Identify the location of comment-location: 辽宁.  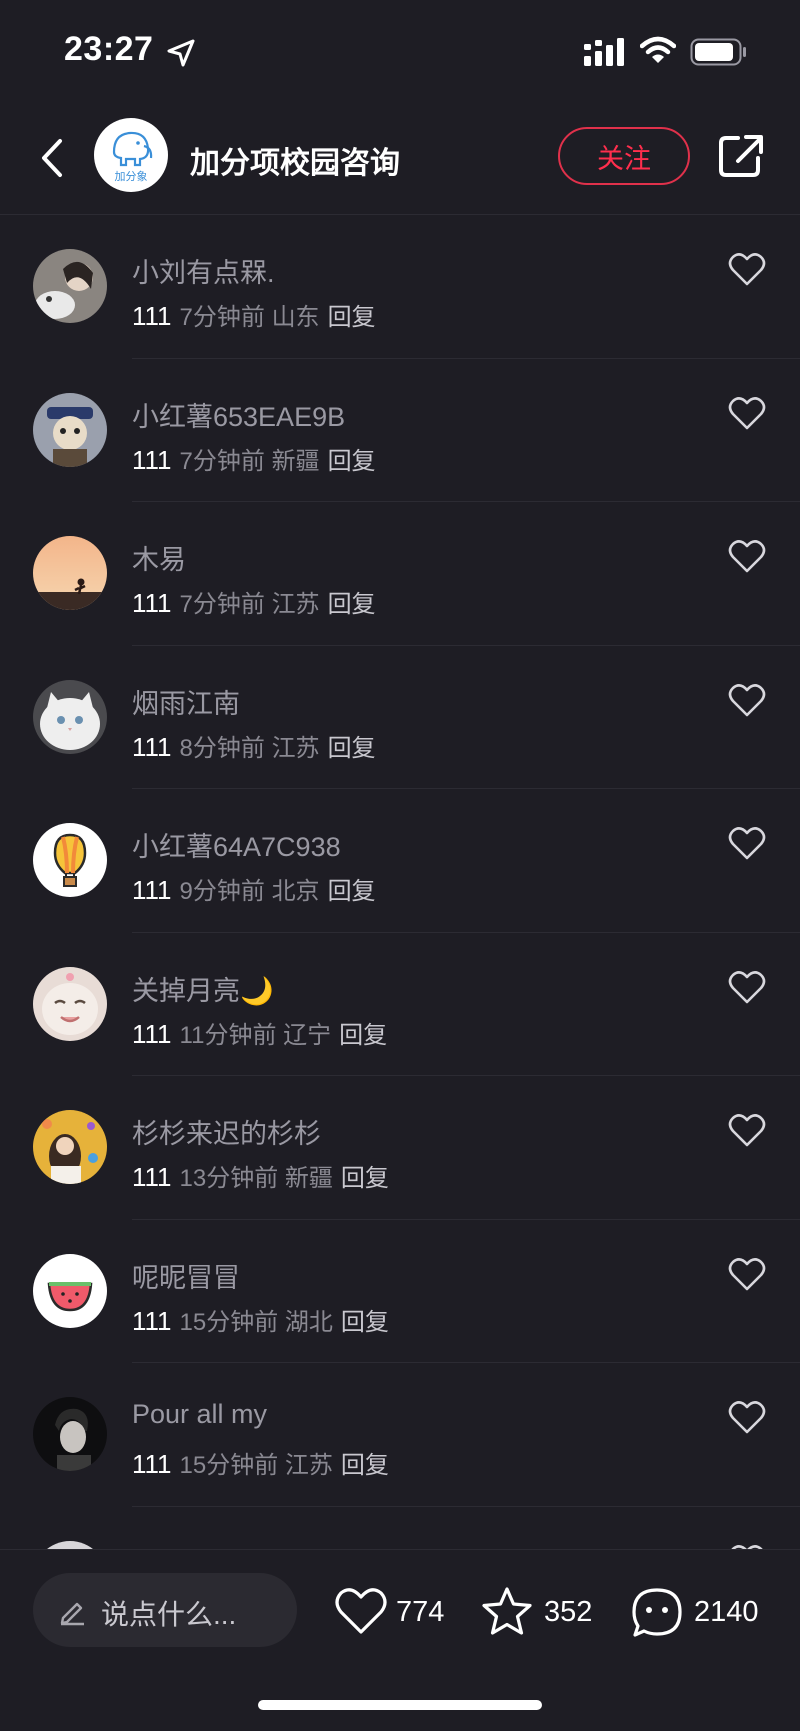
(307, 1035).